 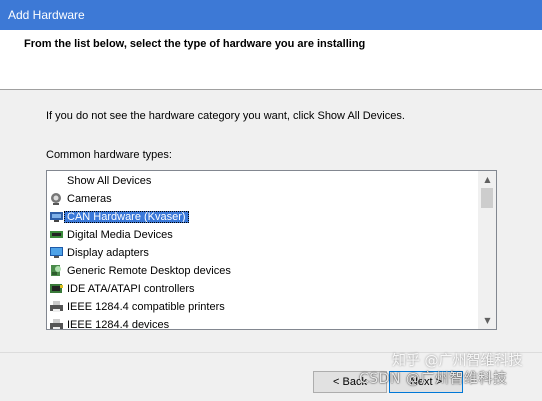 What do you see at coordinates (56, 270) in the screenshot?
I see `remote-desktop-icon` at bounding box center [56, 270].